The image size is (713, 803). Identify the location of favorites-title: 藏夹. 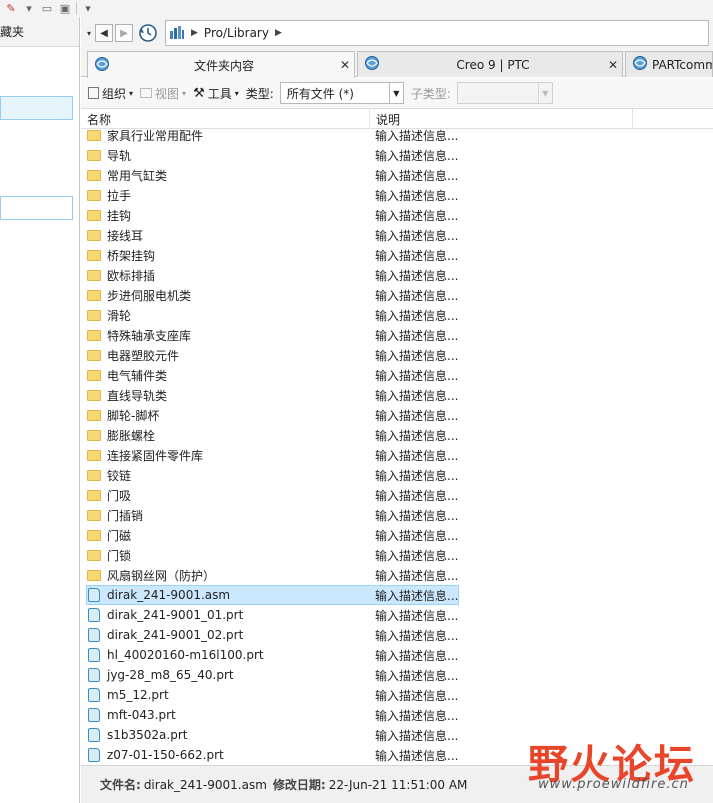
(12, 32).